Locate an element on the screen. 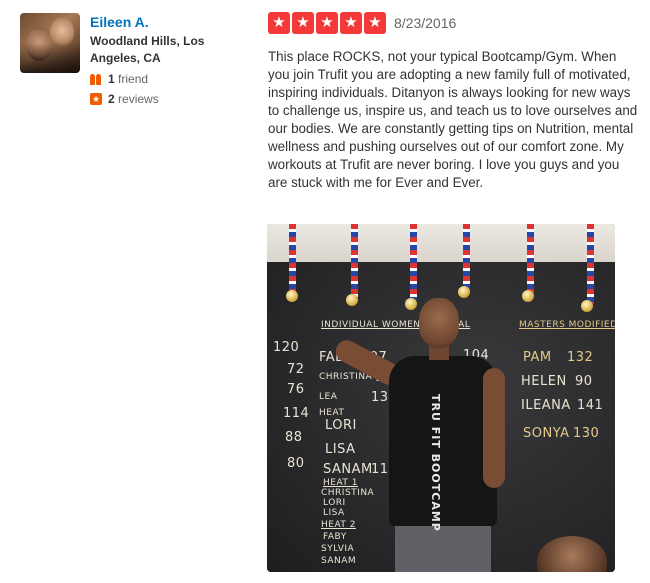 The height and width of the screenshot is (583, 650). chalk-name: HEAT is located at coordinates (332, 413).